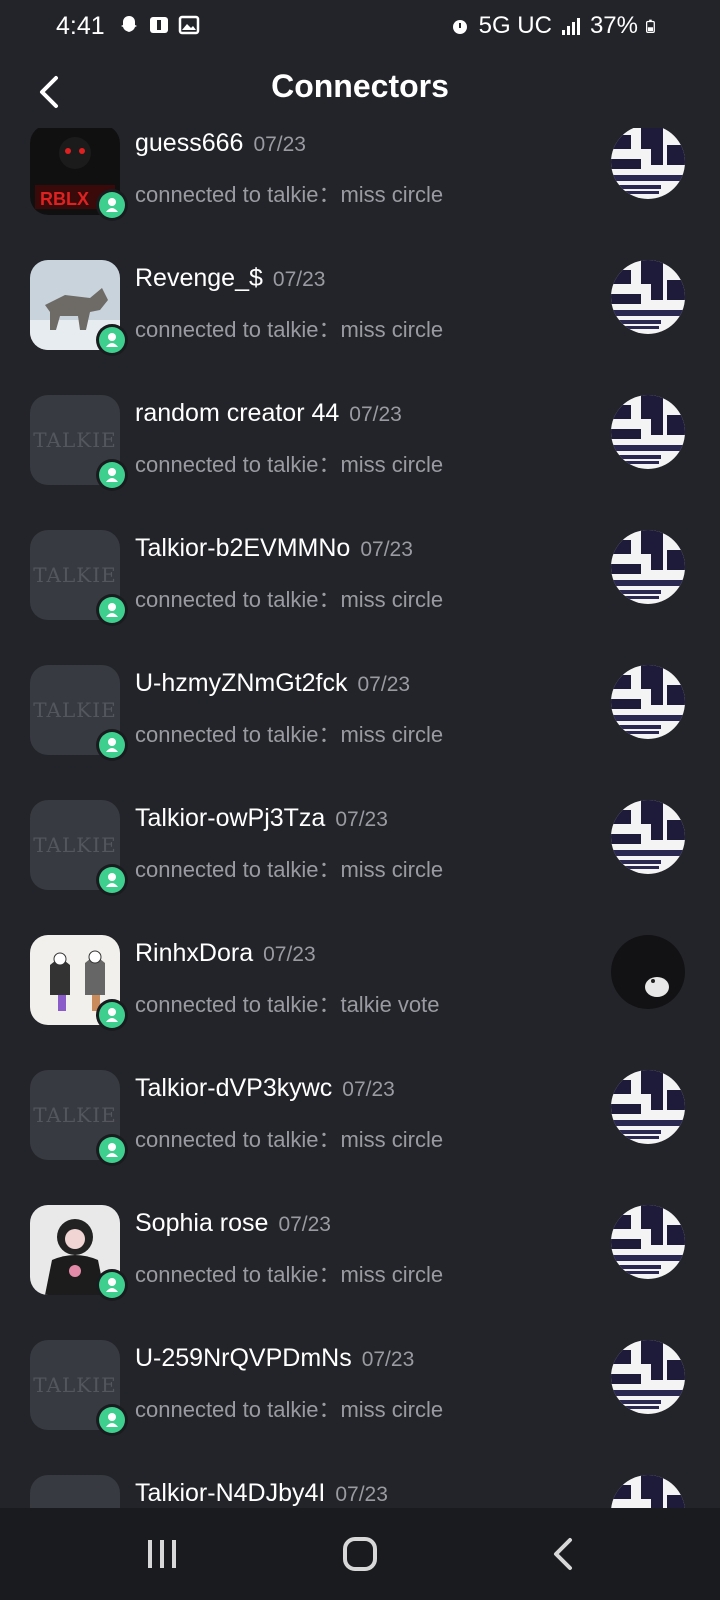 Image resolution: width=720 pixels, height=1600 pixels. I want to click on user-name: Talkior-N4DJby4I, so click(230, 1493).